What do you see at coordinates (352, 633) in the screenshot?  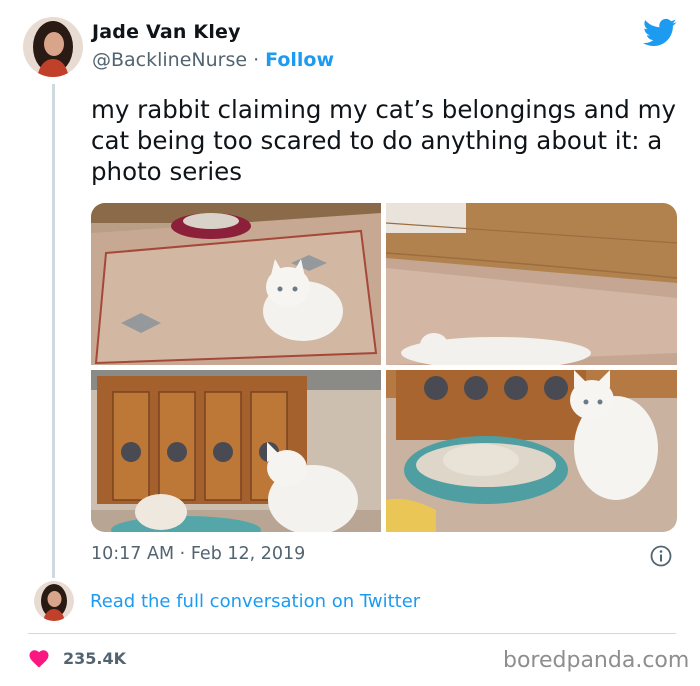 I see `divider` at bounding box center [352, 633].